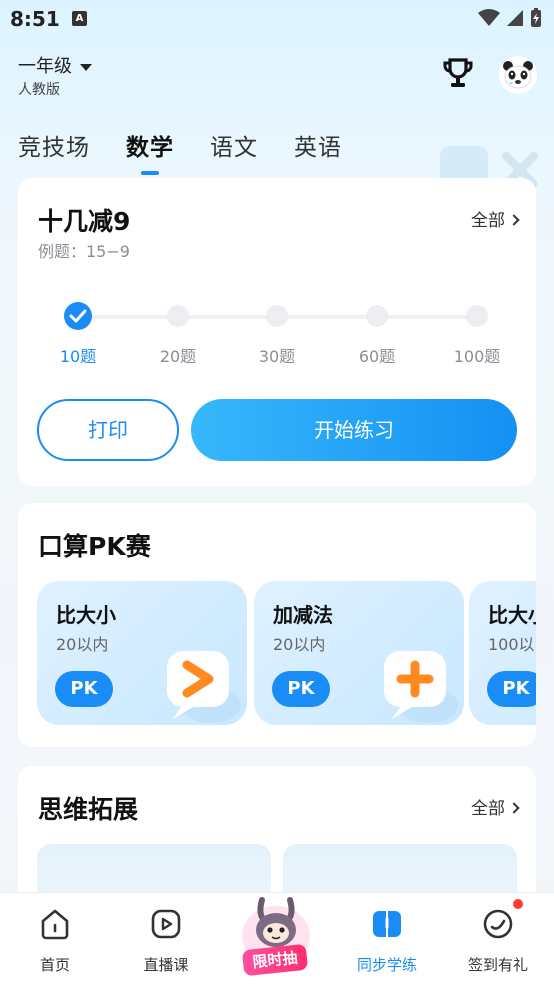 This screenshot has width=554, height=985. I want to click on pk-card: 比大小 20以内 PK, so click(142, 653).